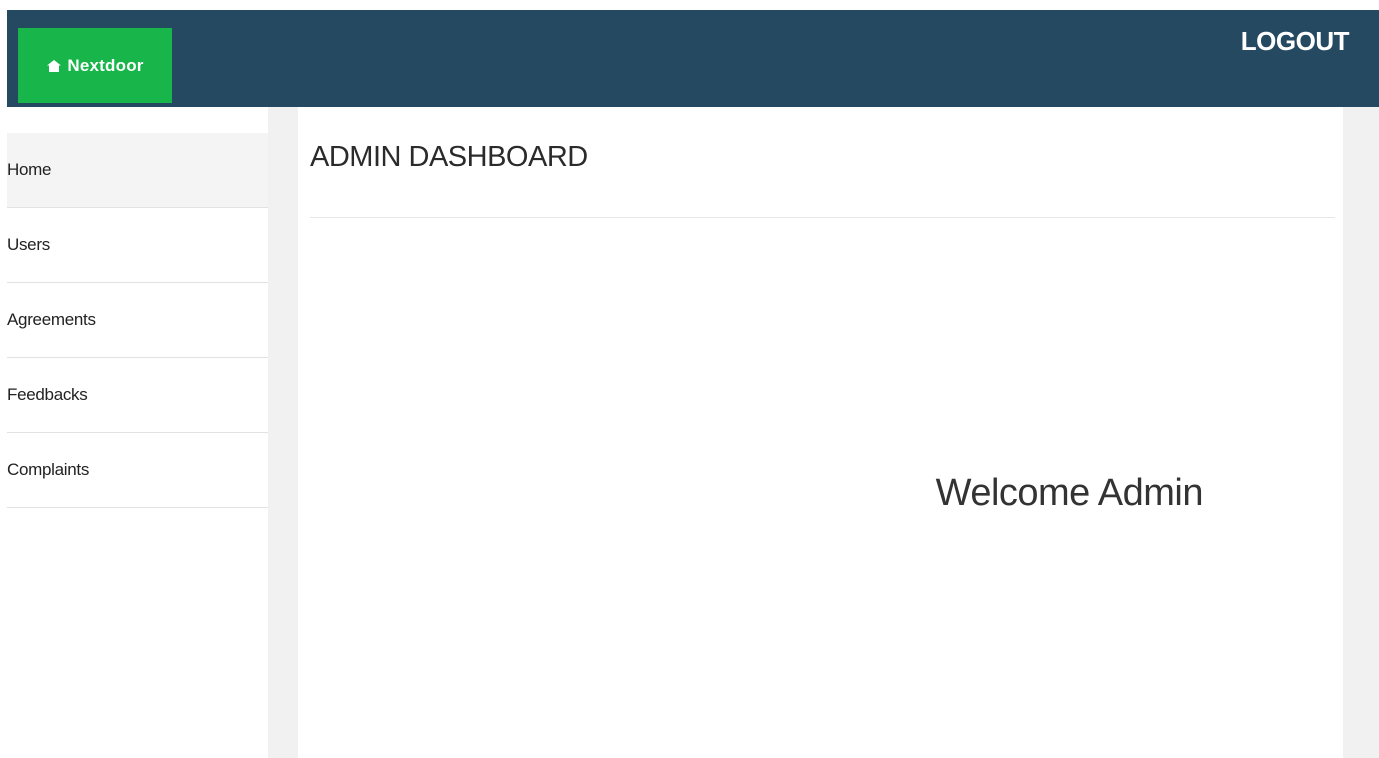 The image size is (1379, 758). What do you see at coordinates (47, 394) in the screenshot?
I see `sidebar-item-label: Feedbacks` at bounding box center [47, 394].